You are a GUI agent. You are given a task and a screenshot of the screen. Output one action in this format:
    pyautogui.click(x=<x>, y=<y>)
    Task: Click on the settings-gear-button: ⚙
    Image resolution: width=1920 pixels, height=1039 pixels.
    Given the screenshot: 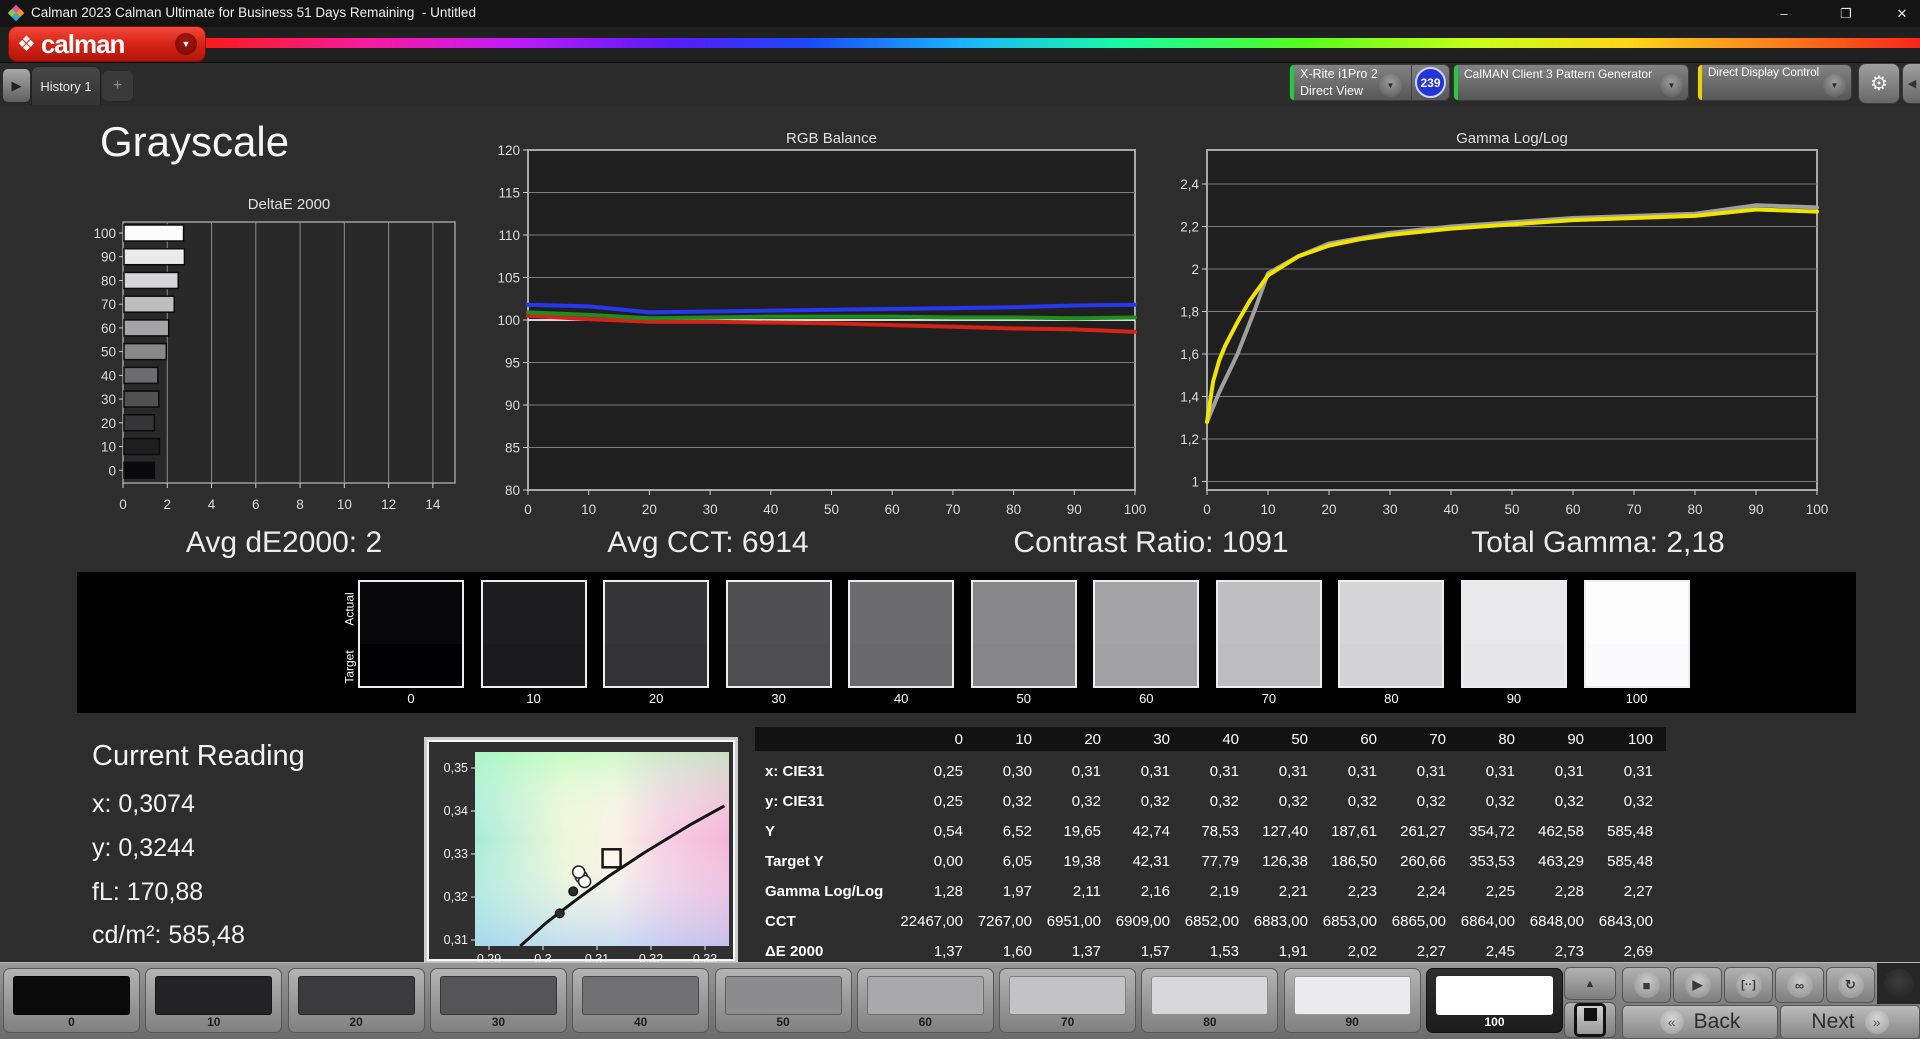 What is the action you would take?
    pyautogui.click(x=1879, y=83)
    